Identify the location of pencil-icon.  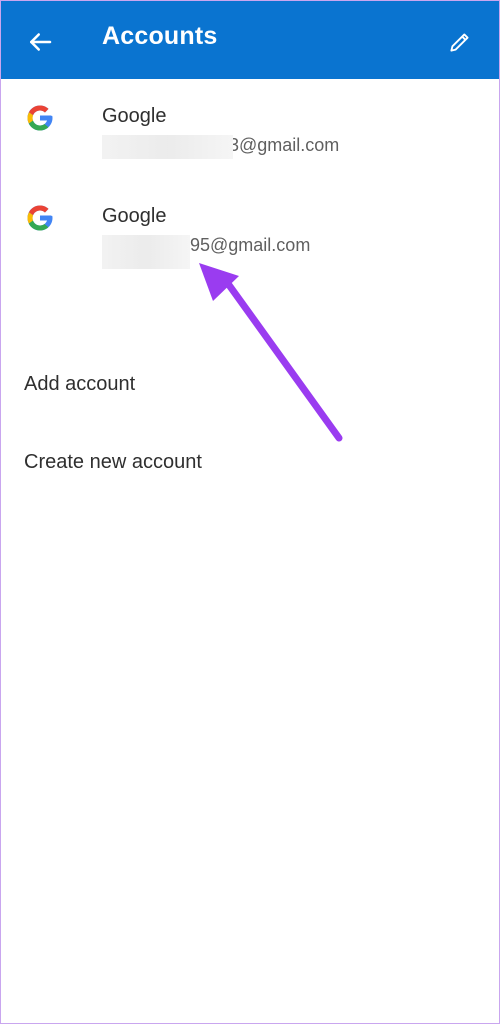
(459, 42).